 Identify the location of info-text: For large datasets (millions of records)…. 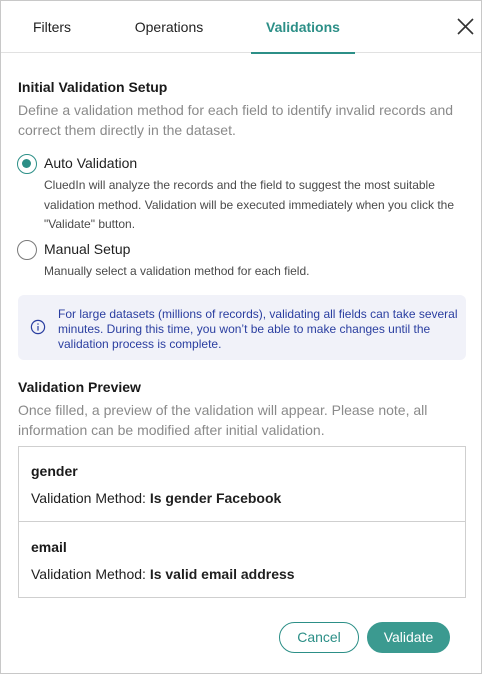
(258, 329).